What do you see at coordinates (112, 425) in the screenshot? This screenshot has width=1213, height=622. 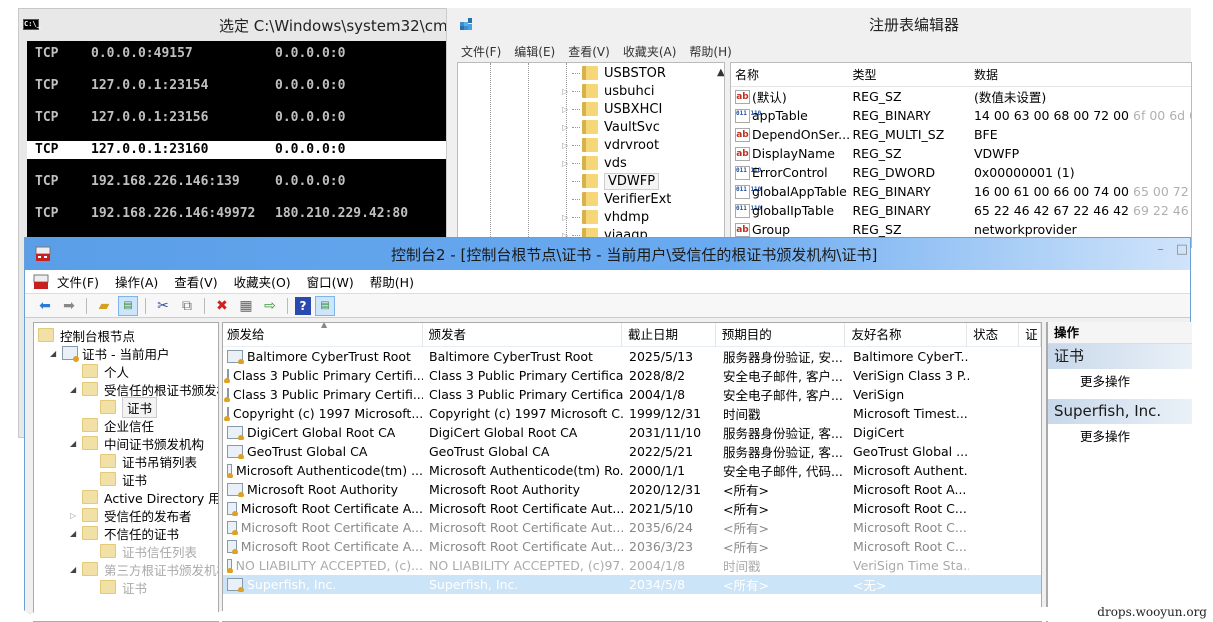 I see `console-tree-node: 企业信任` at bounding box center [112, 425].